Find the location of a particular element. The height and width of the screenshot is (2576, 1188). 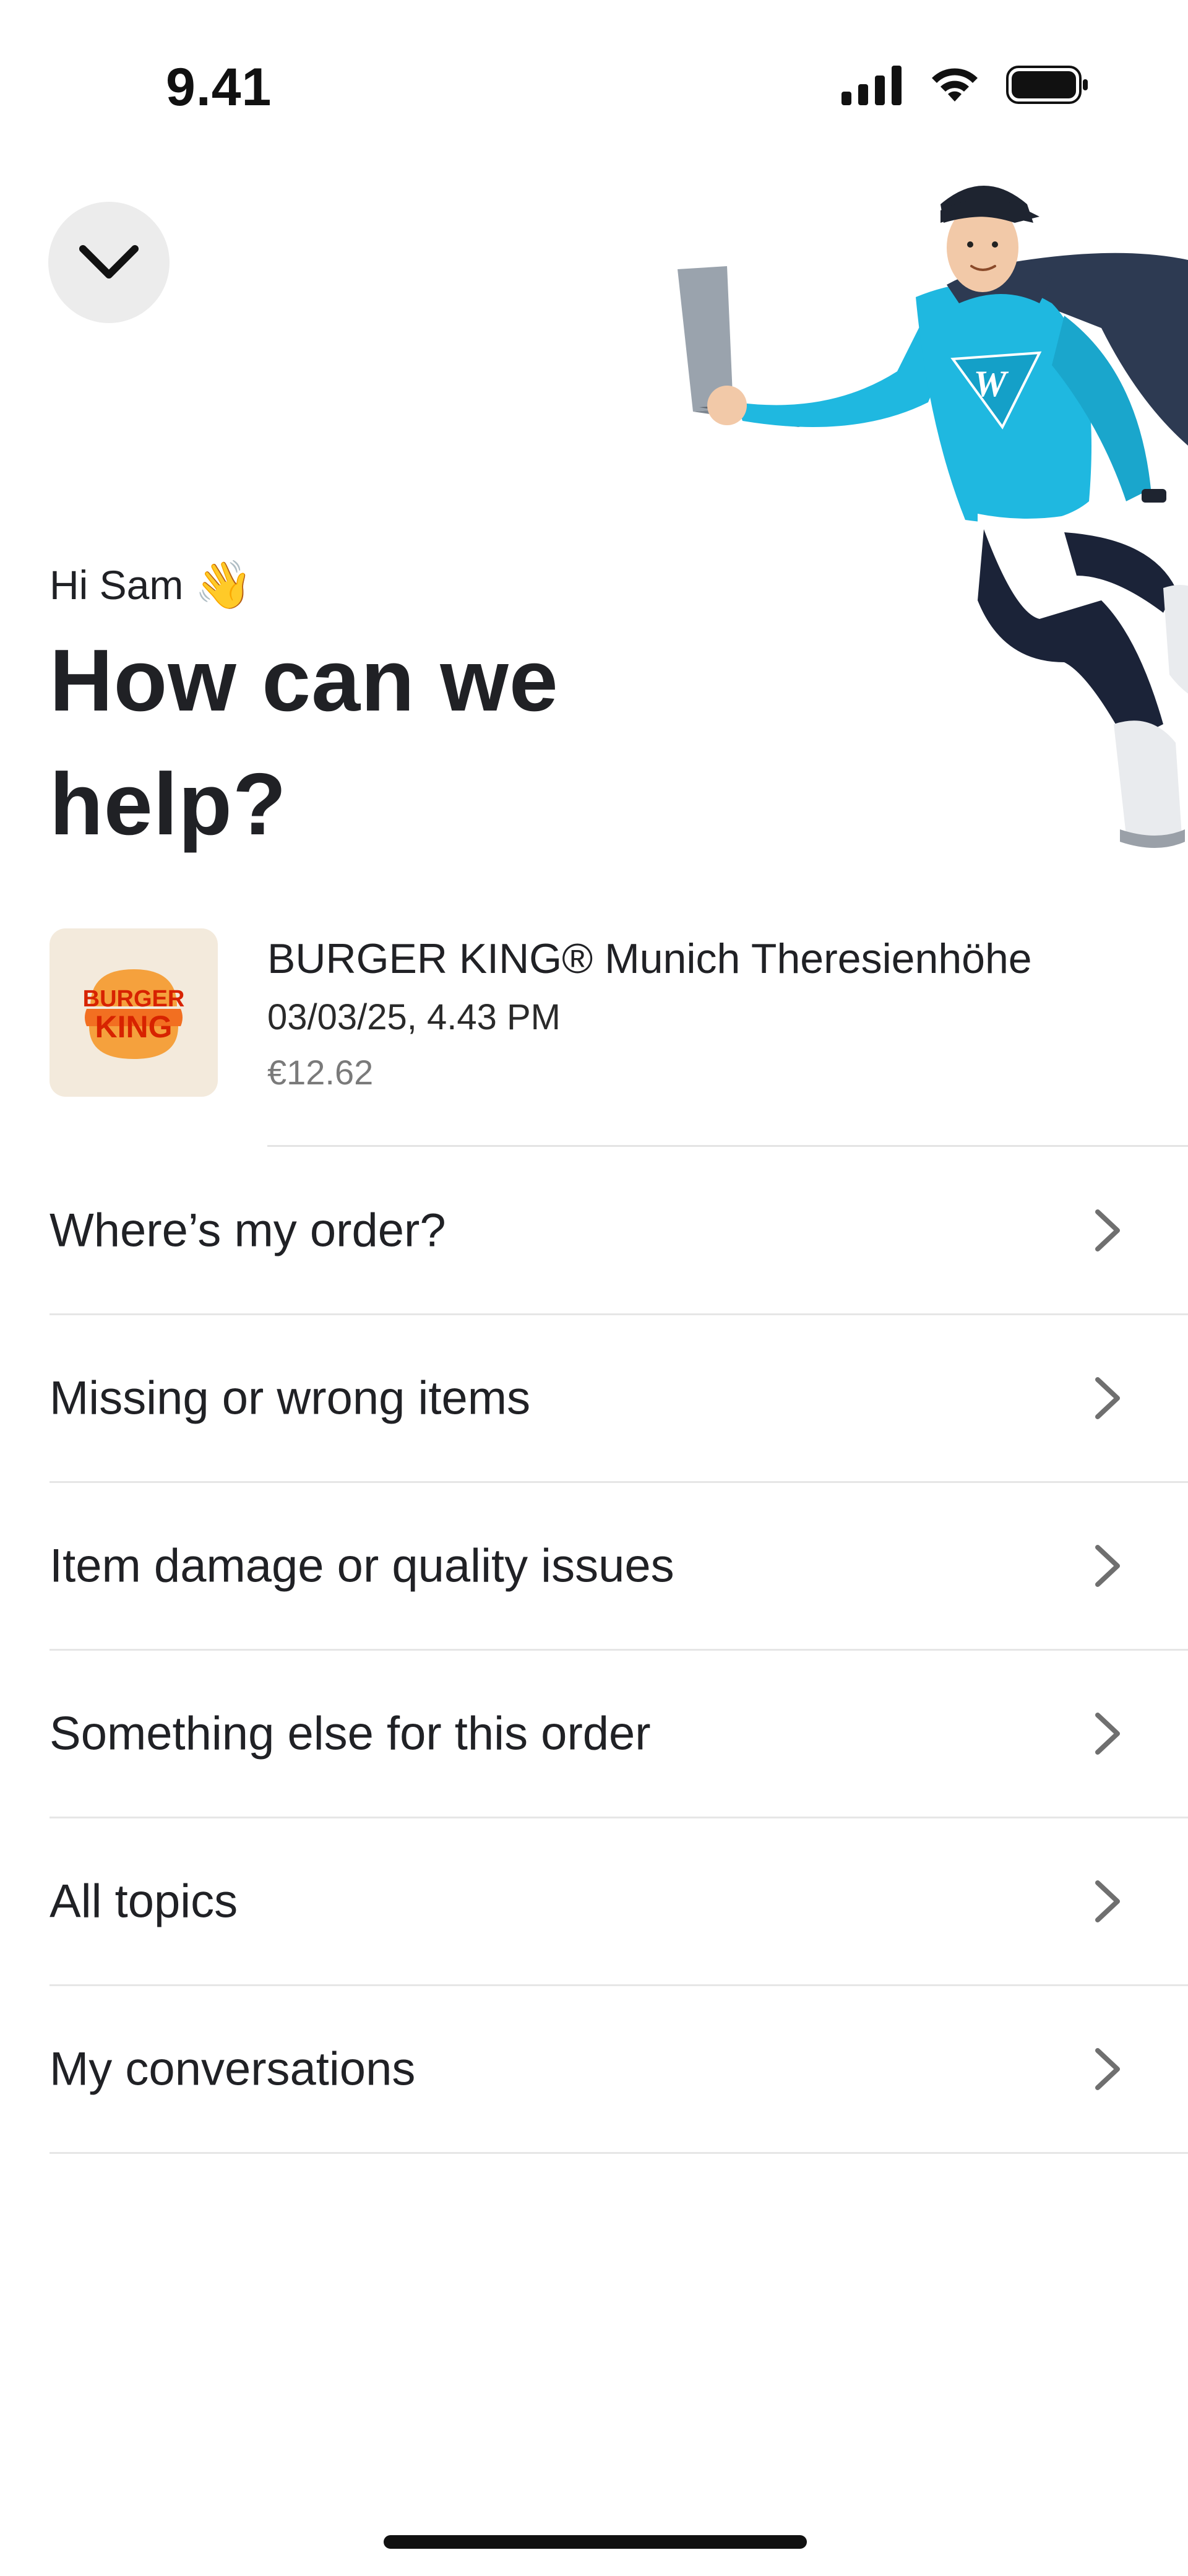

waving-hand-icon: 👋 is located at coordinates (224, 585).